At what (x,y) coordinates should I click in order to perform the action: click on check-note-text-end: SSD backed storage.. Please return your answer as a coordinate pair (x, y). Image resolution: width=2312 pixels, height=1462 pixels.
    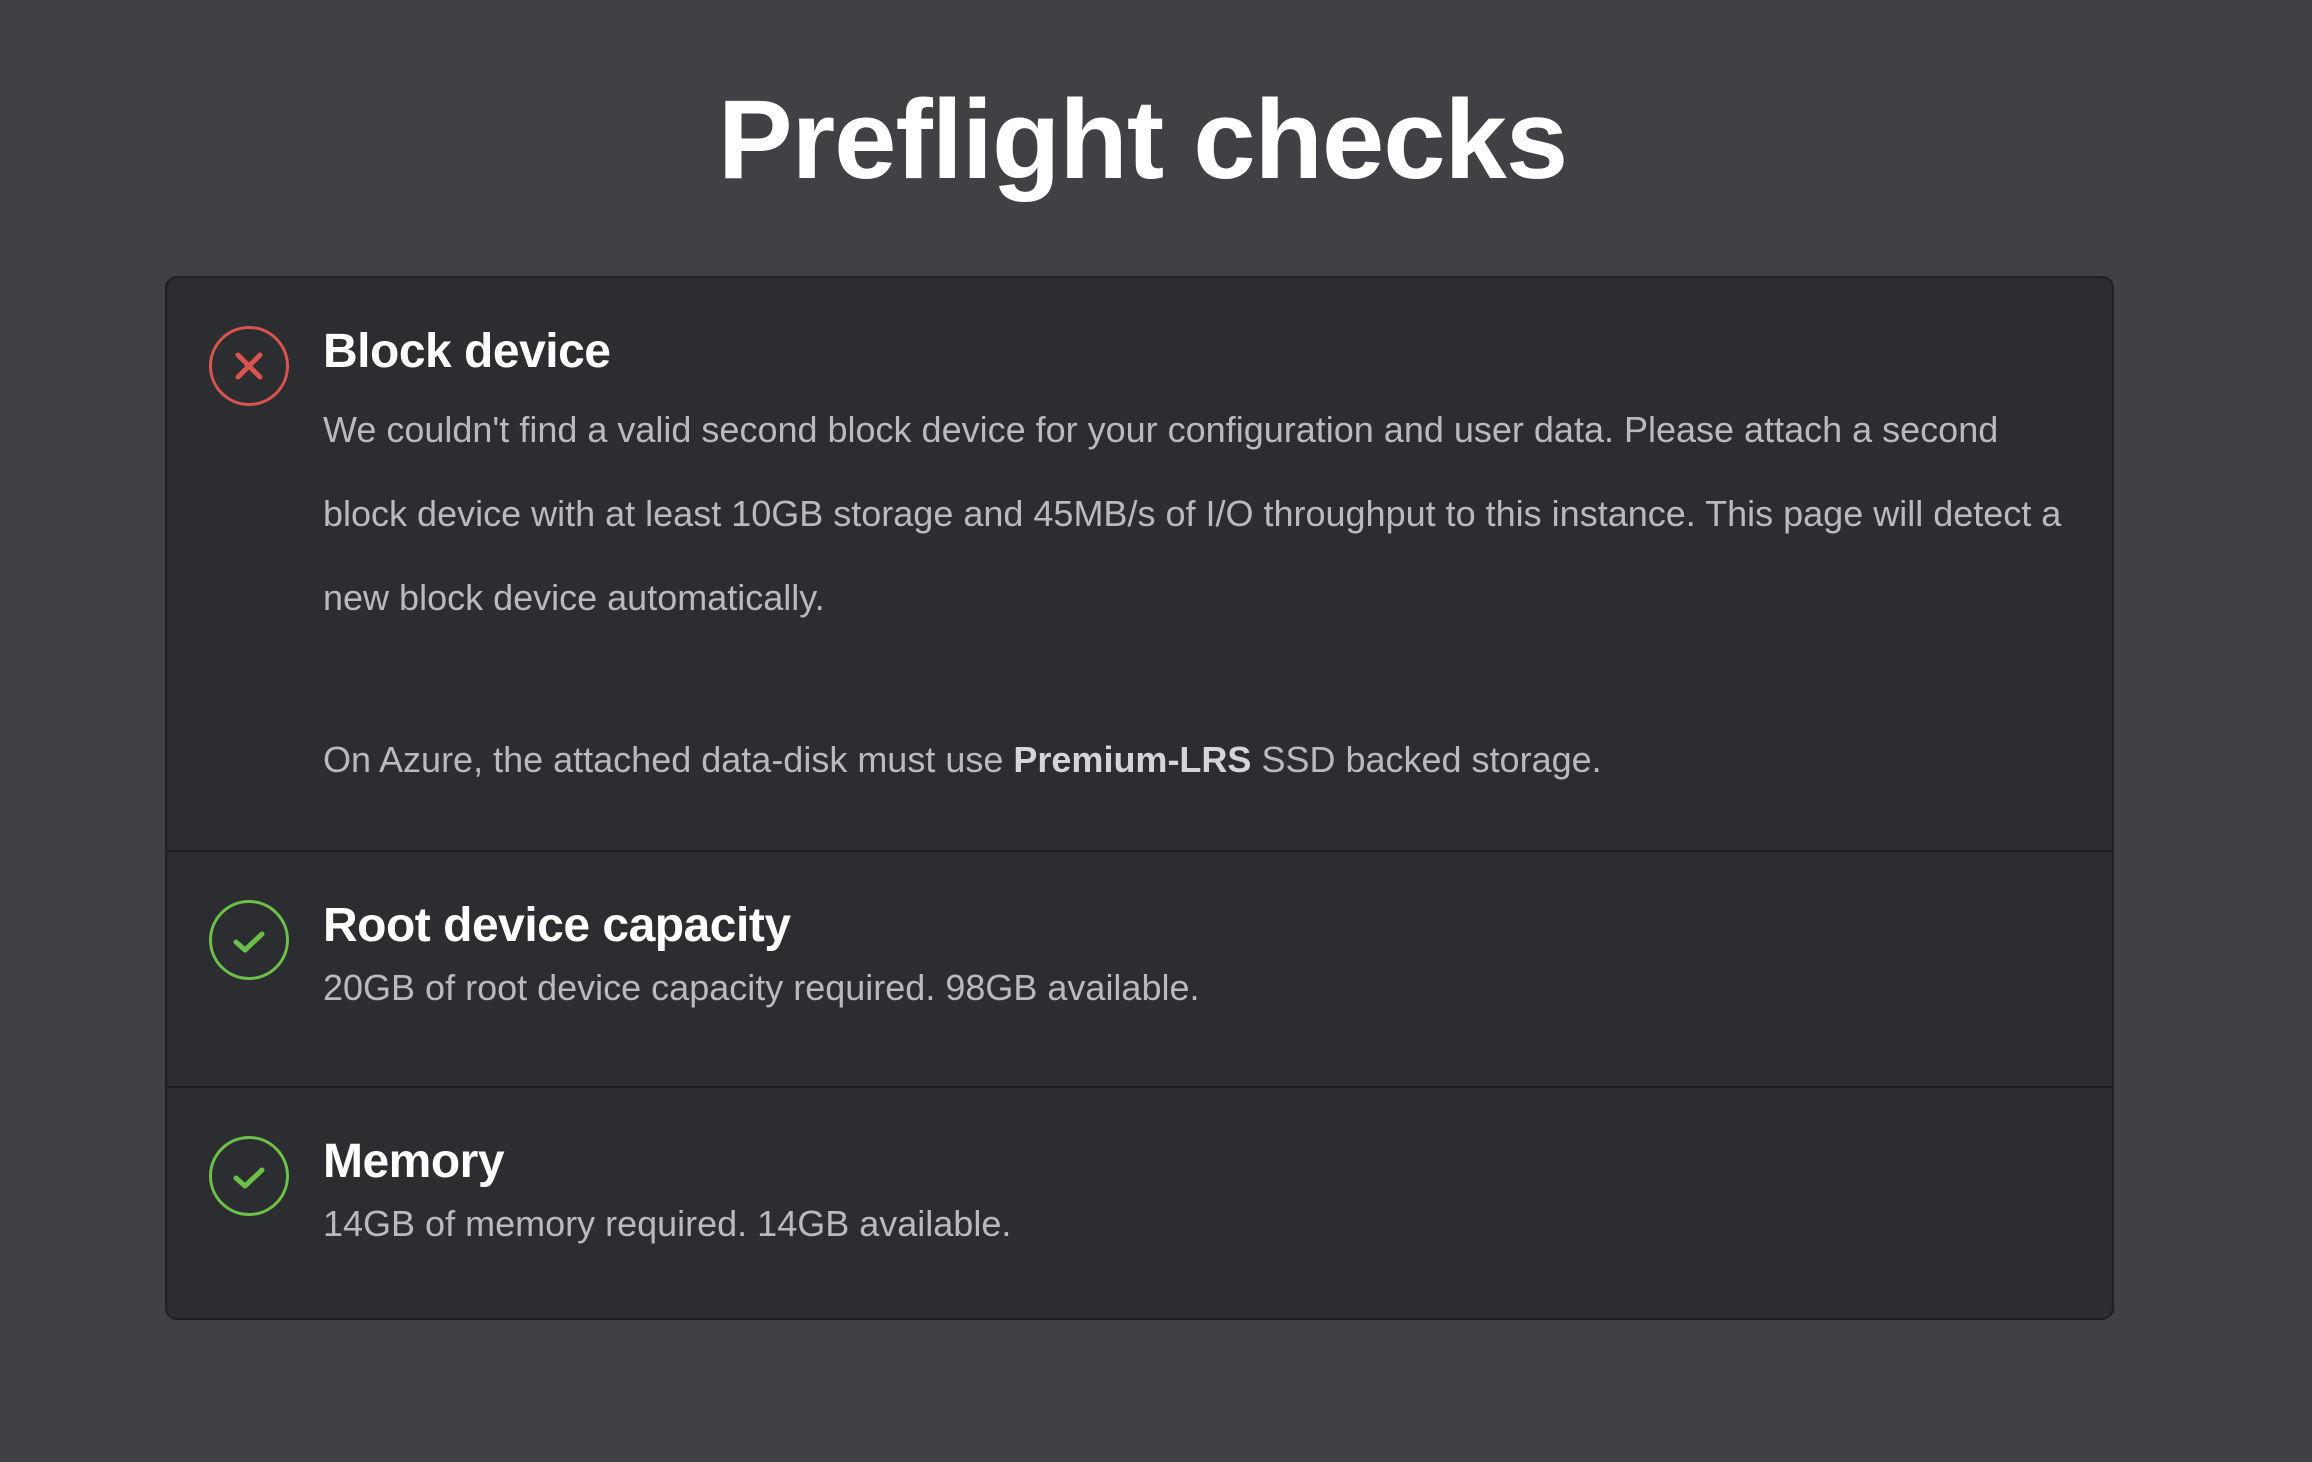
    Looking at the image, I should click on (1426, 759).